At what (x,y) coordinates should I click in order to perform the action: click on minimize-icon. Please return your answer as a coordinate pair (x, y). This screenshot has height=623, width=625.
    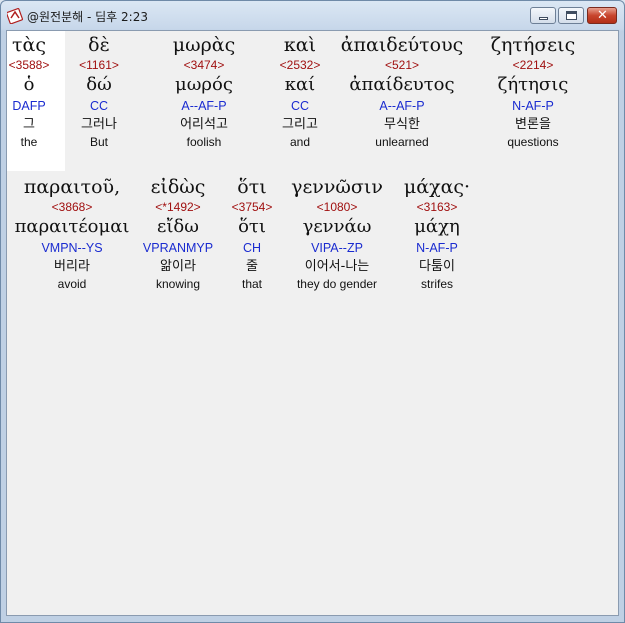
    Looking at the image, I should click on (543, 18).